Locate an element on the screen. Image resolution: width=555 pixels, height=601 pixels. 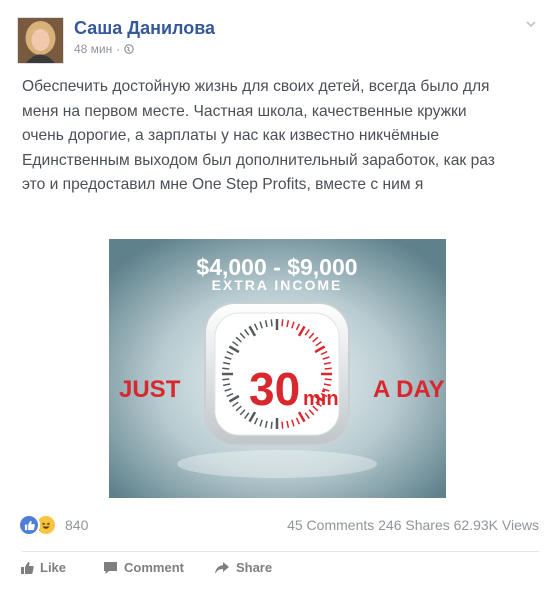
share-button: Share is located at coordinates (243, 567).